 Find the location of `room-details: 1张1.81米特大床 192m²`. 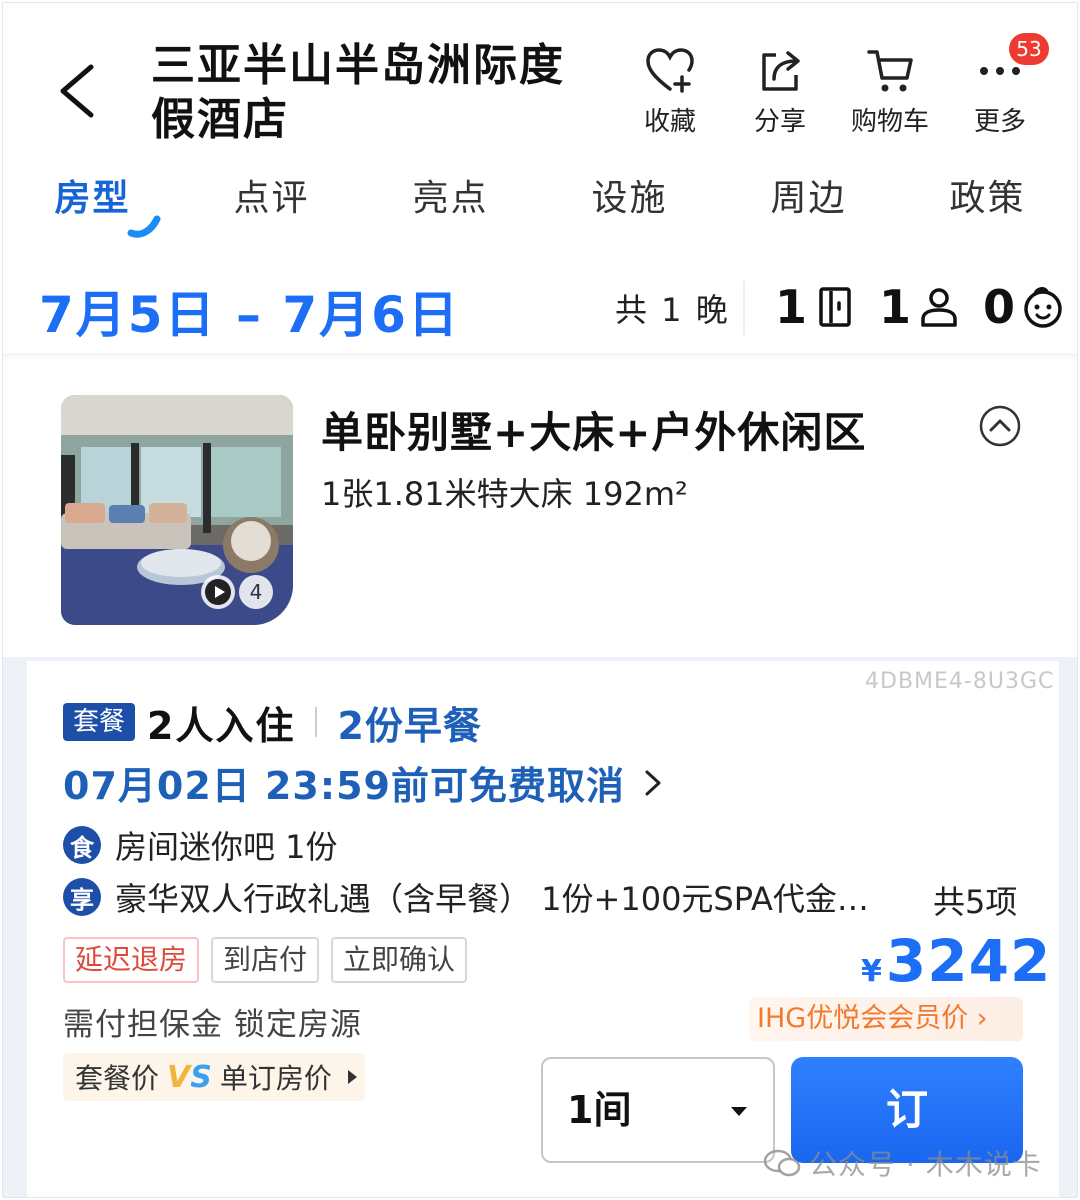

room-details: 1张1.81米特大床 192m² is located at coordinates (504, 494).